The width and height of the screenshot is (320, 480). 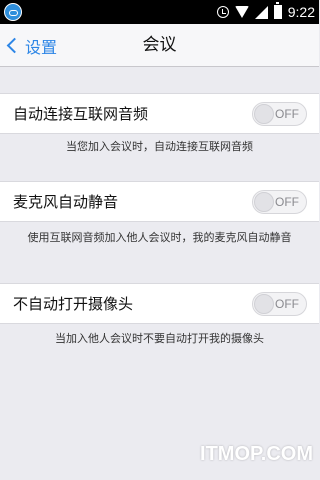 What do you see at coordinates (159, 237) in the screenshot?
I see `setting-hint: 使用互联网音频加入他人会议时，我的麦克风自动静音` at bounding box center [159, 237].